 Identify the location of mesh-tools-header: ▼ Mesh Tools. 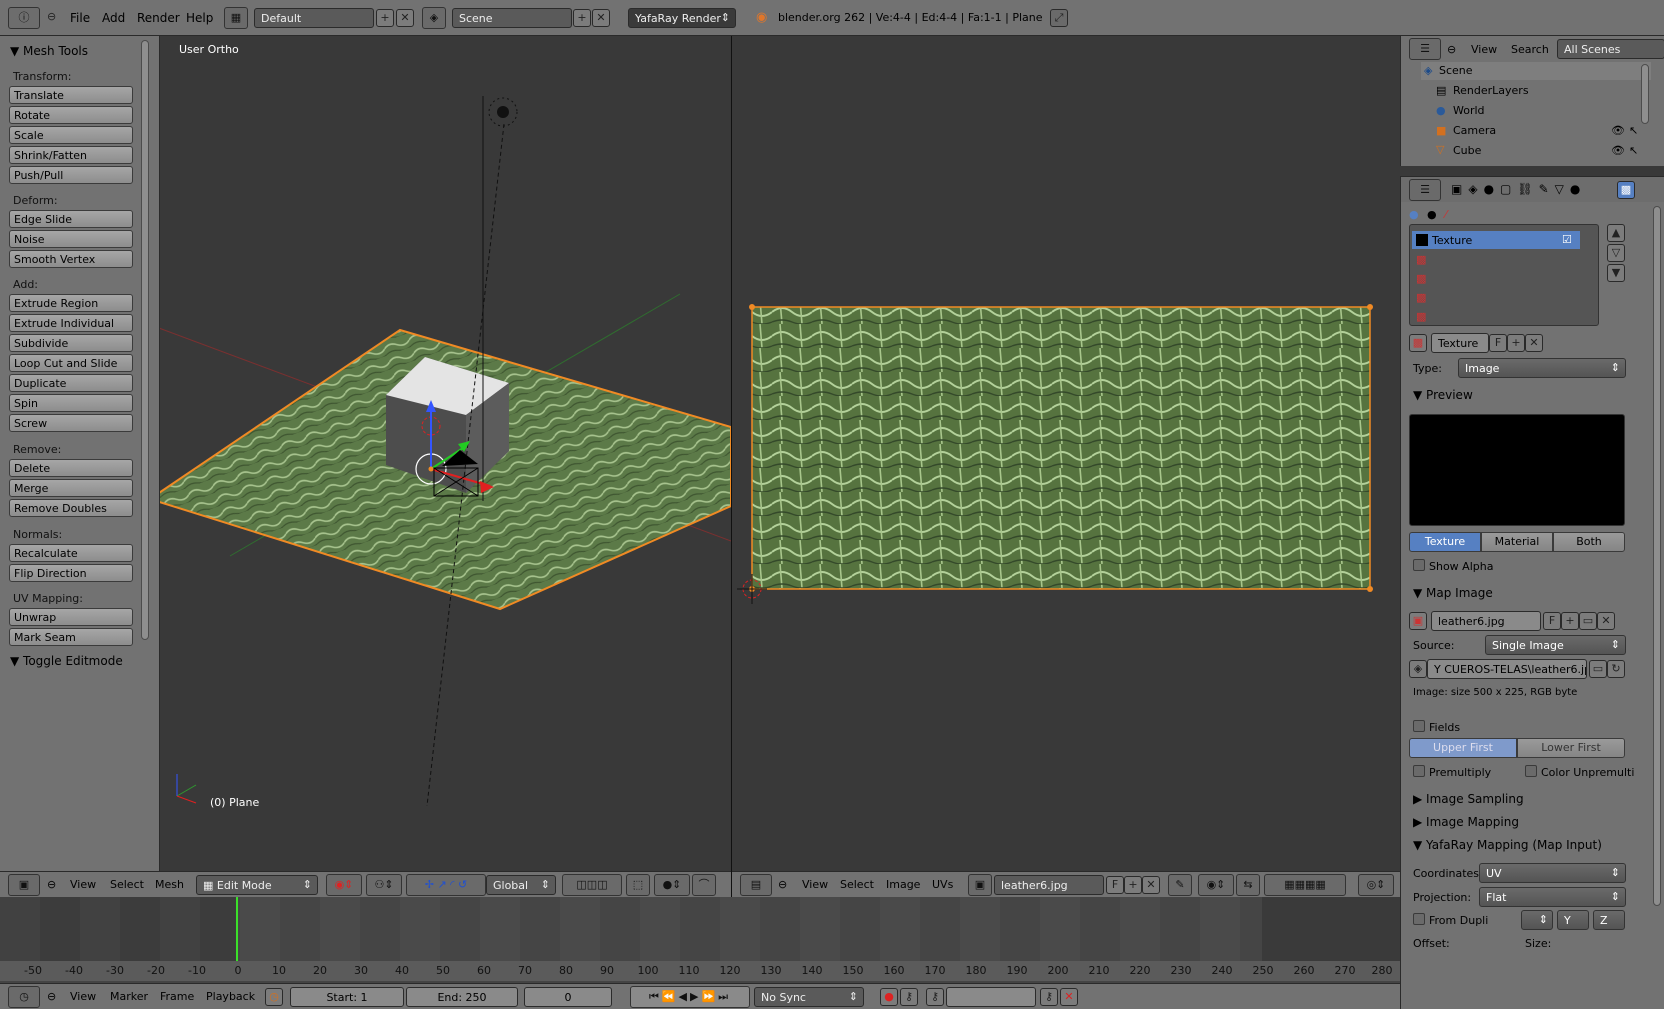
(49, 51).